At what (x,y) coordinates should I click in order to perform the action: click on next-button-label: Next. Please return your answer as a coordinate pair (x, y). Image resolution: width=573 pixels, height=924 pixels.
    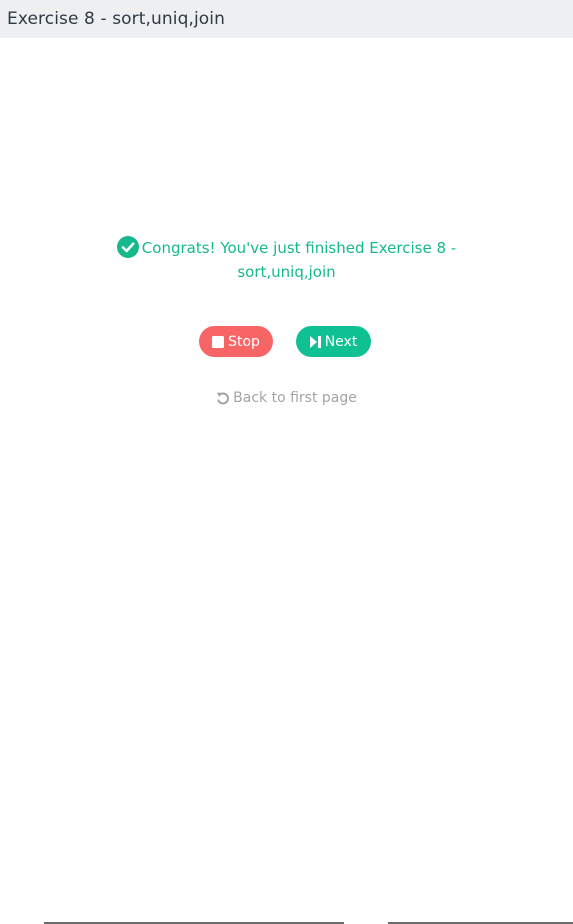
    Looking at the image, I should click on (341, 341).